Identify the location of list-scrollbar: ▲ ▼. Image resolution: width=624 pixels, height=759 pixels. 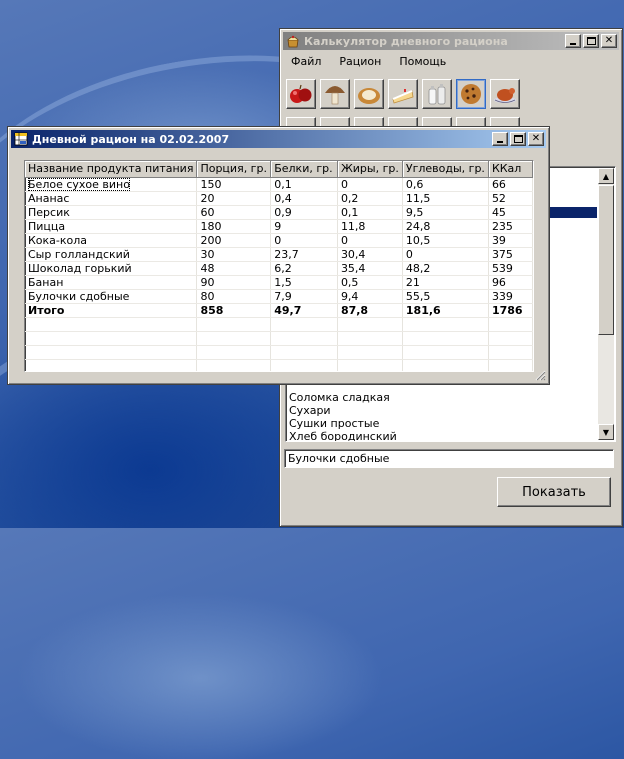
(606, 304).